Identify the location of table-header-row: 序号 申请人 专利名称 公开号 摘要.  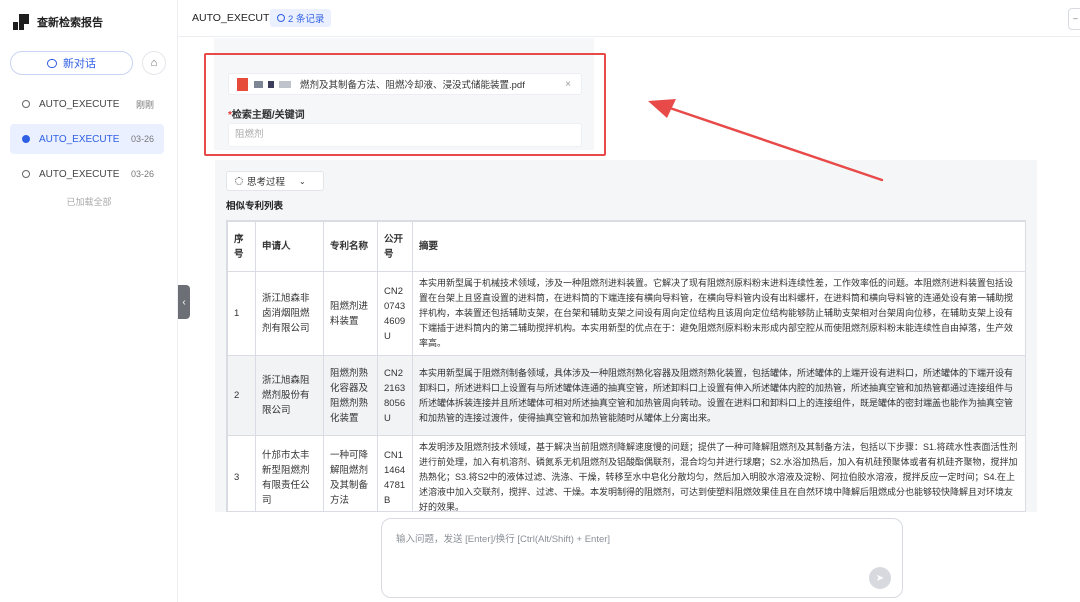
(626, 246).